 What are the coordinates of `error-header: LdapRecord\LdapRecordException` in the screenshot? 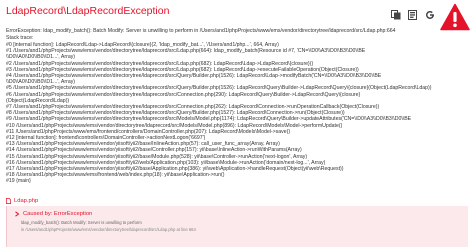 It's located at (237, 15).